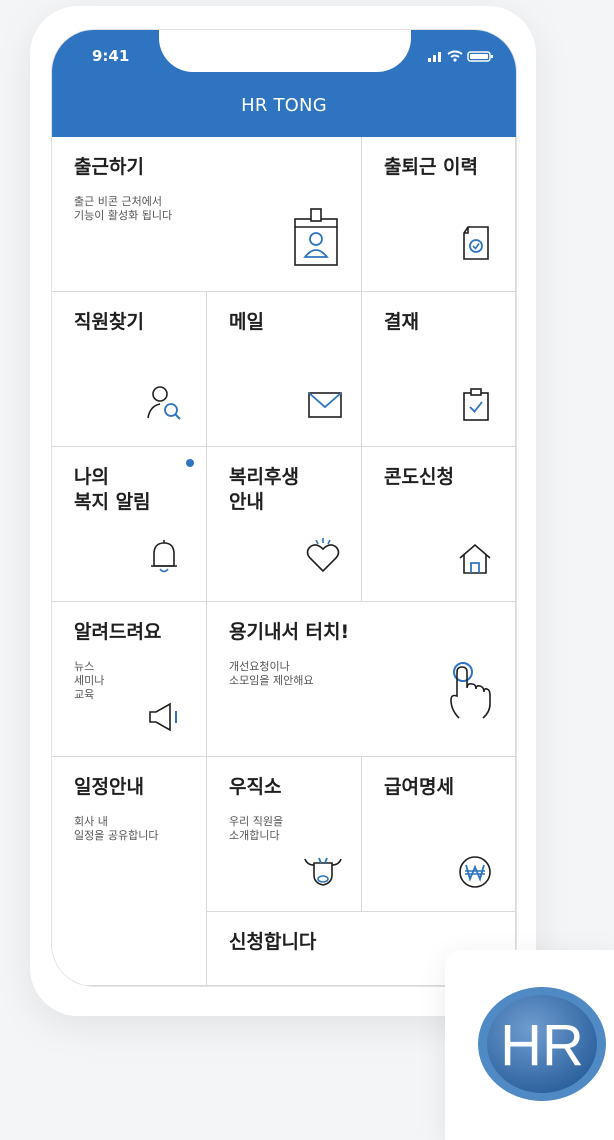  What do you see at coordinates (439, 524) in the screenshot?
I see `menu-condo: 콘도신청` at bounding box center [439, 524].